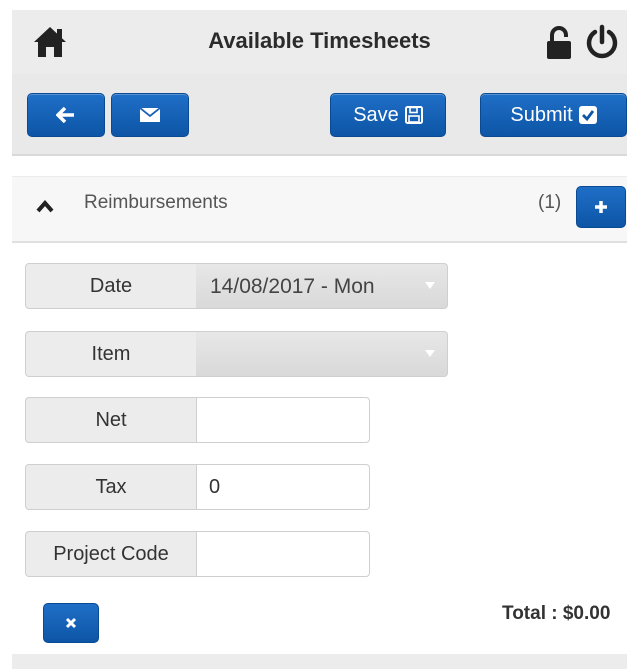 Image resolution: width=627 pixels, height=669 pixels. I want to click on project-code-input, so click(283, 554).